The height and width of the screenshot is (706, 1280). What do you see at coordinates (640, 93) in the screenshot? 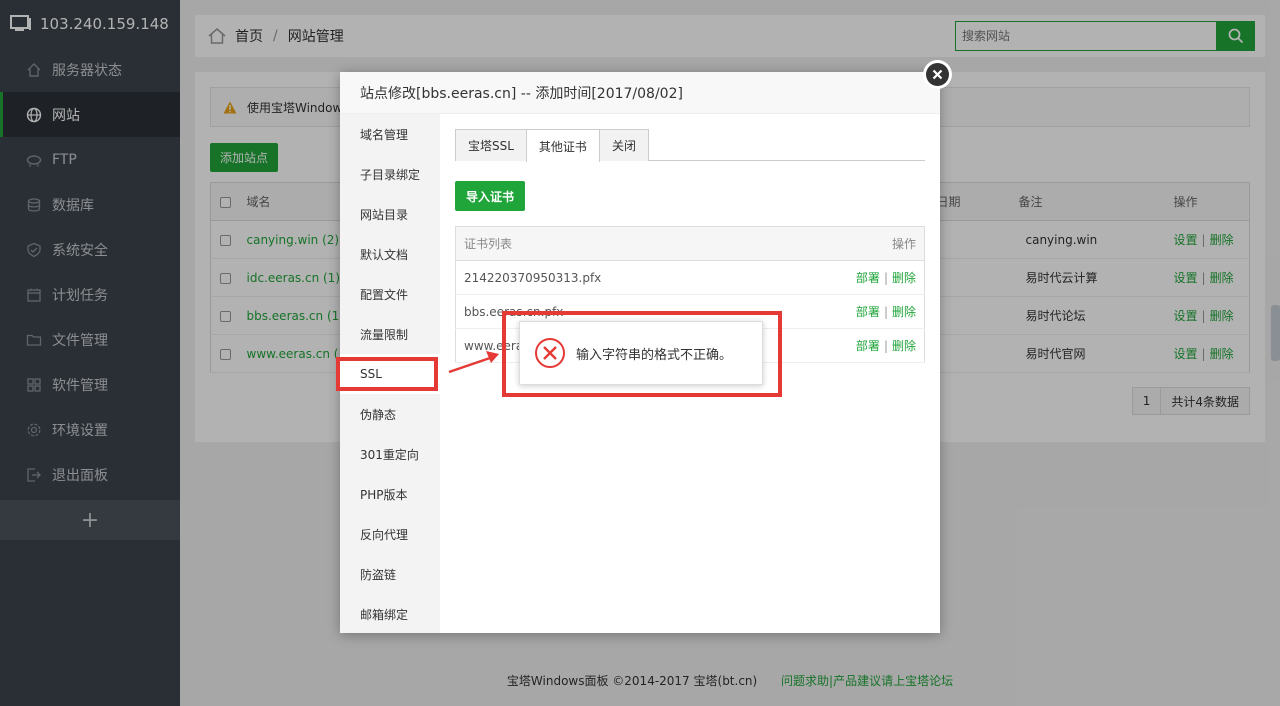
I see `modal-title: 站点修改[bbs.eeras.cn] -- 添加时间[2017/08/02]` at bounding box center [640, 93].